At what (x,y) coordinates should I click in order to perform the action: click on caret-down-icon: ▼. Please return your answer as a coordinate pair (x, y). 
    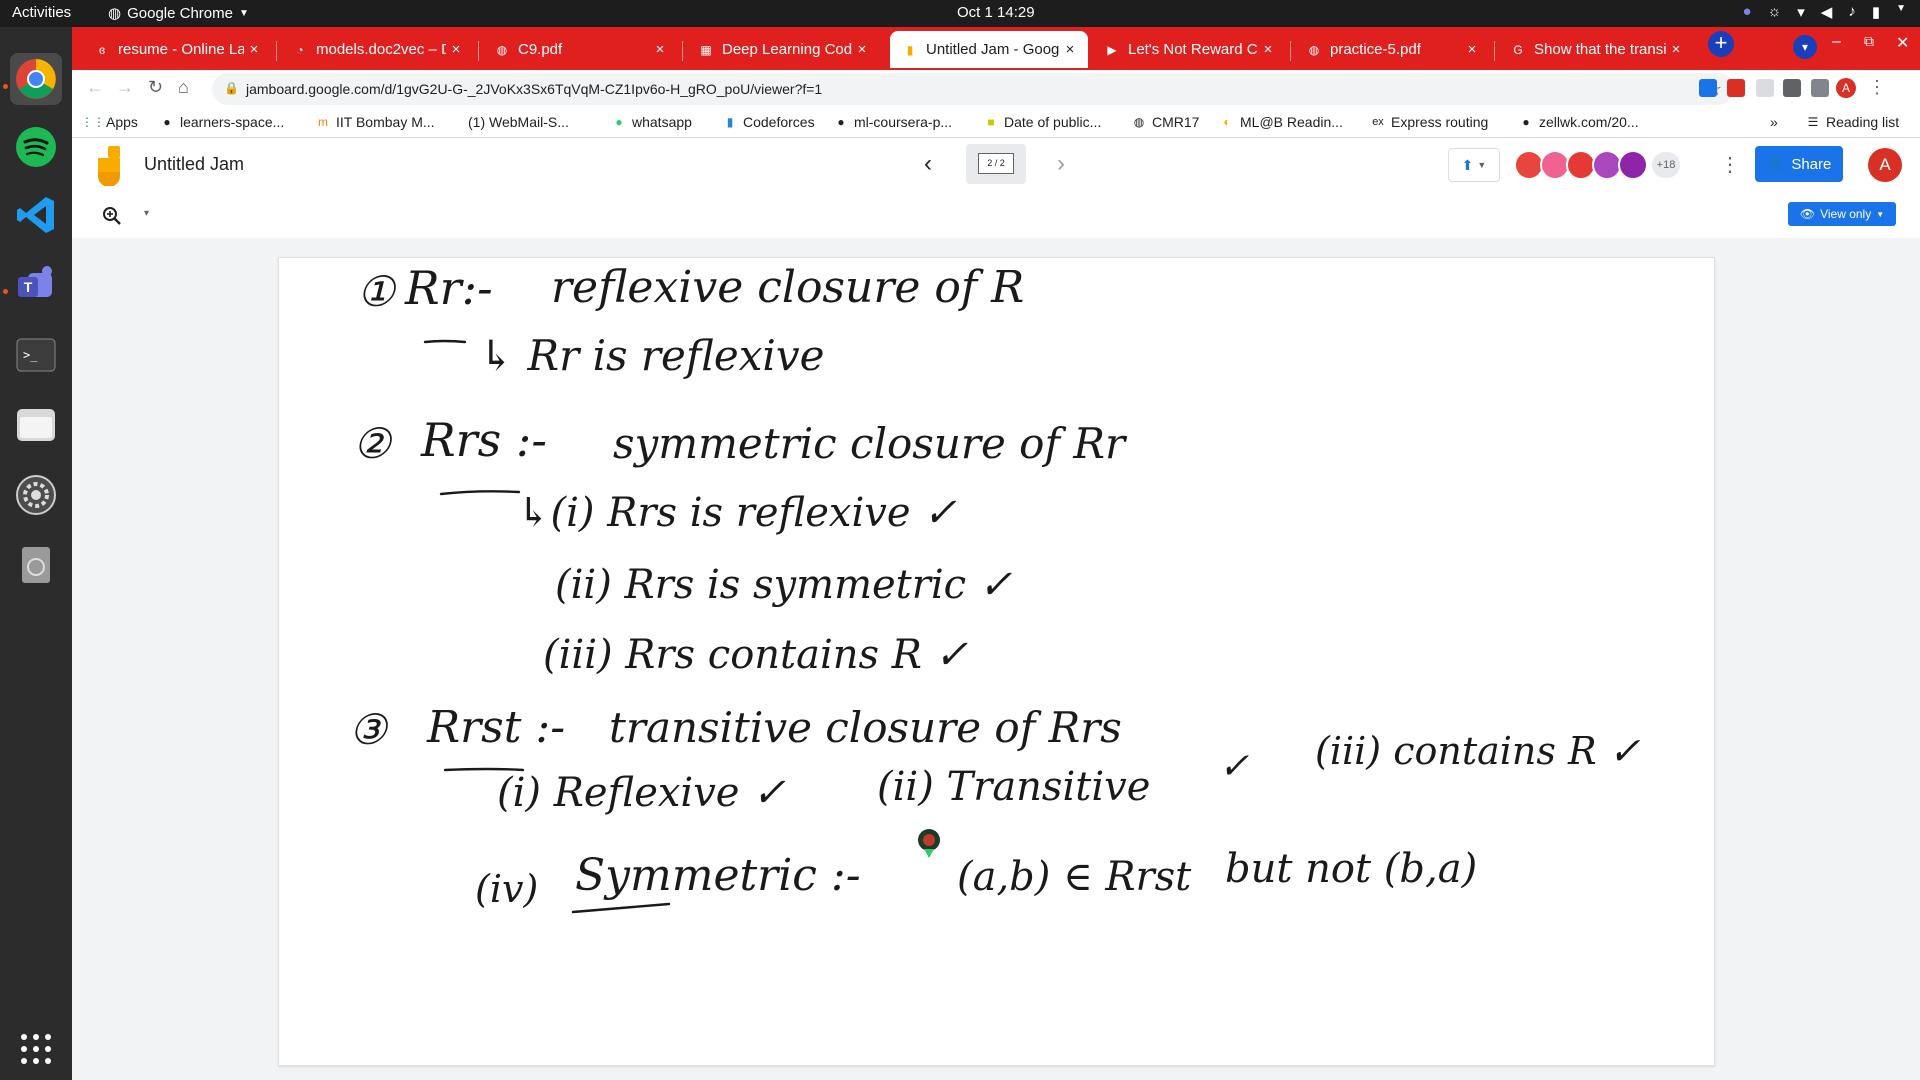
    Looking at the image, I should click on (243, 13).